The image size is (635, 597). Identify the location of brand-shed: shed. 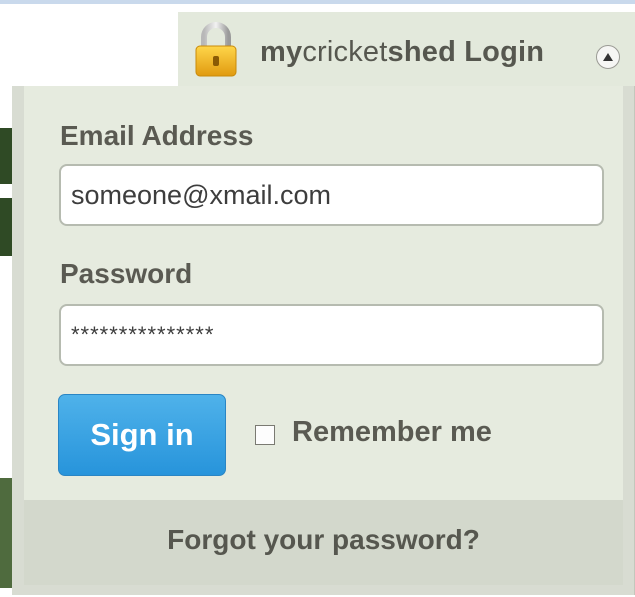
(422, 52).